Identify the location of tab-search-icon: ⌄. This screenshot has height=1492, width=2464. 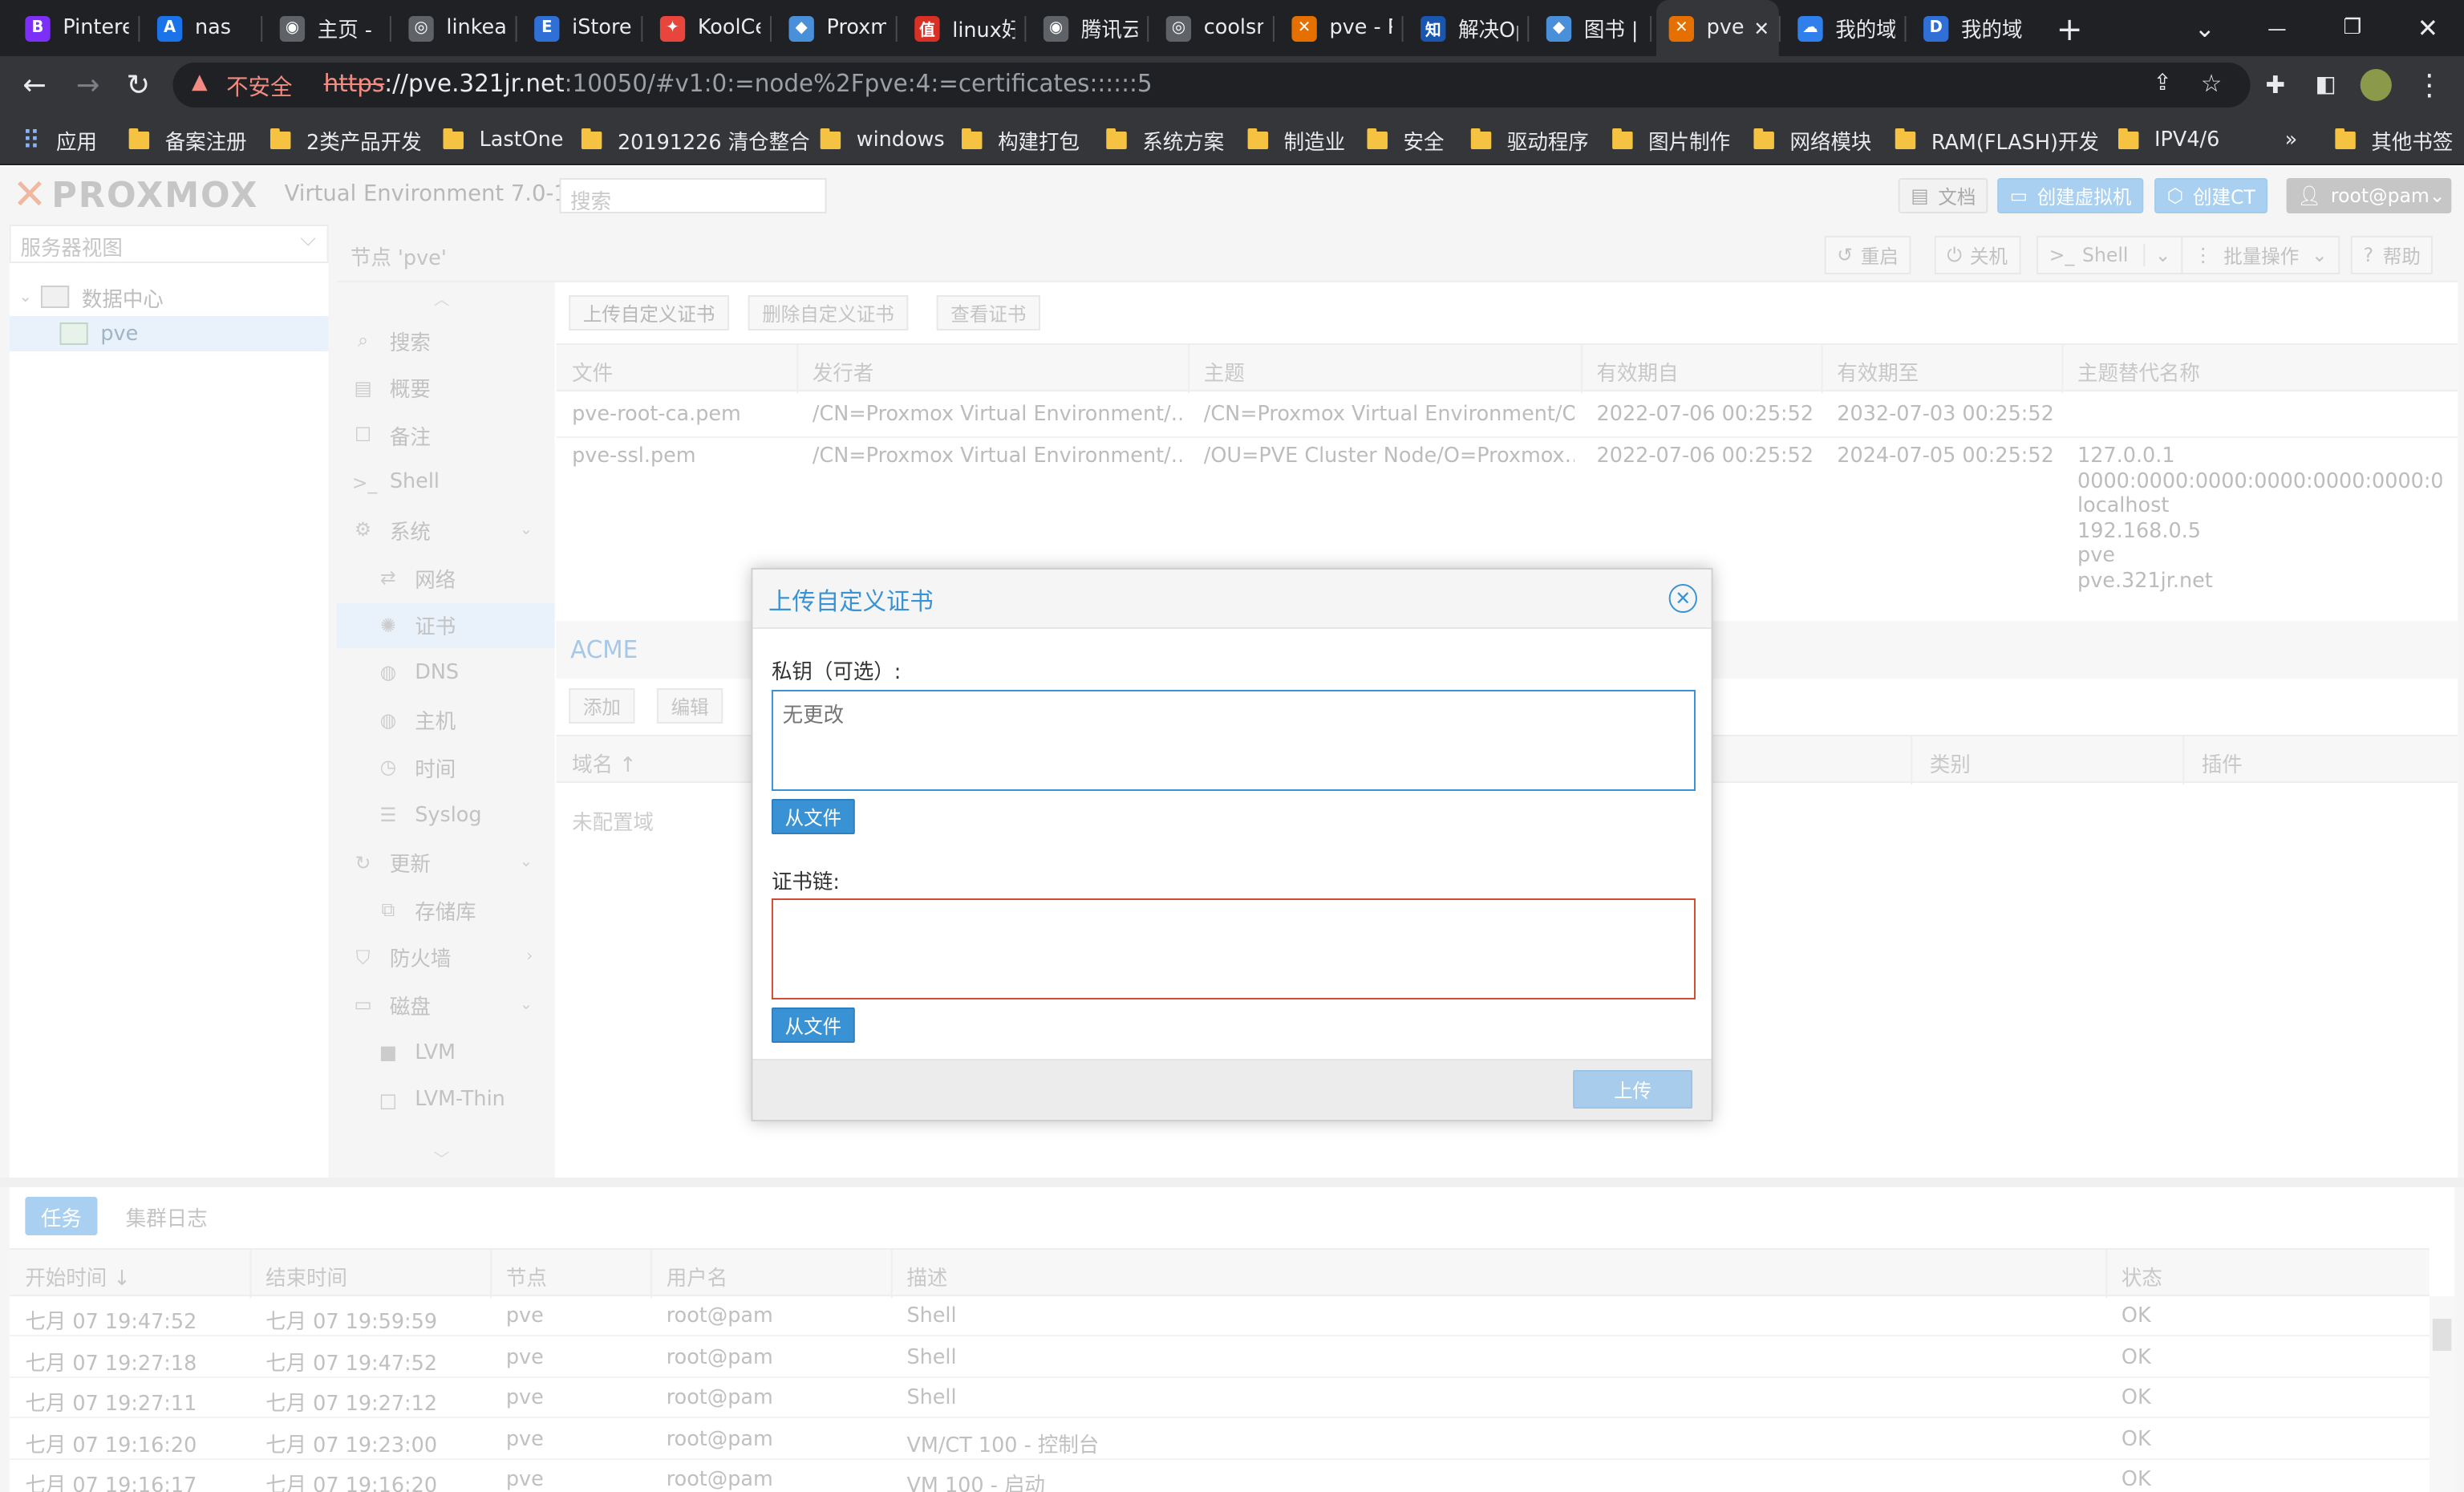
(2205, 28).